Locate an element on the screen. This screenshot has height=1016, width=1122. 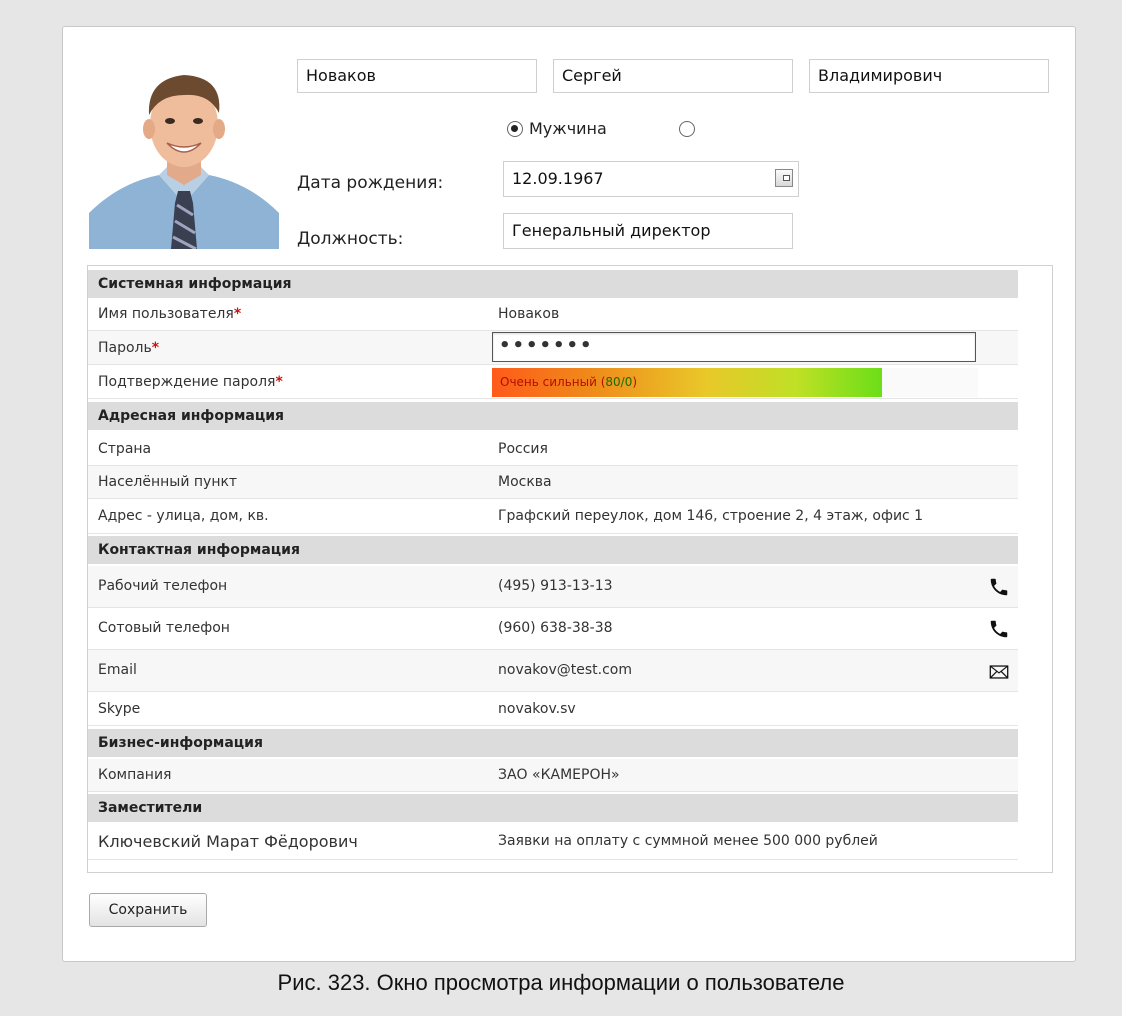
last-name-field: Новаков is located at coordinates (417, 76).